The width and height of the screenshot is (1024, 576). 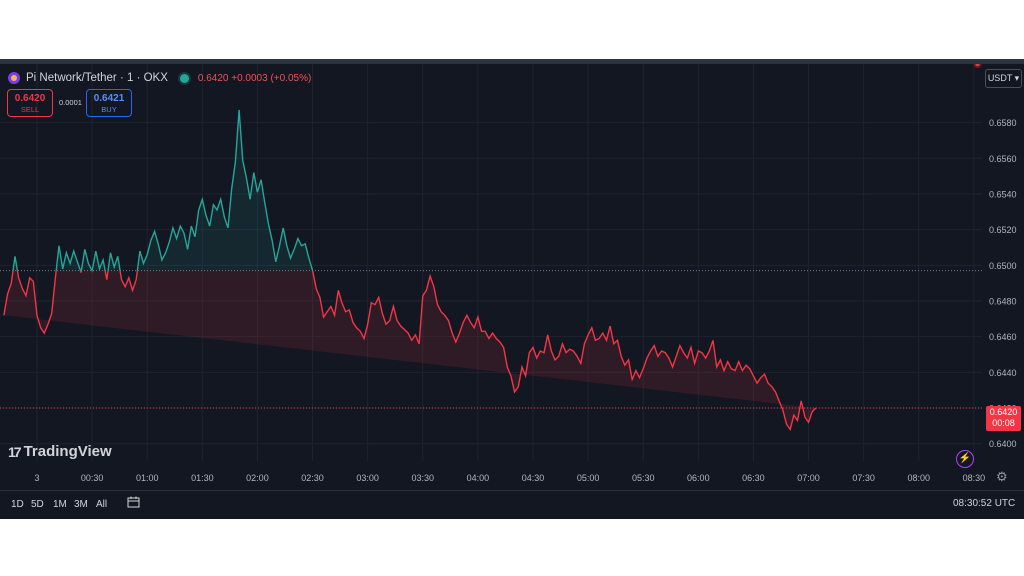 I want to click on x-tick-label: 08:00, so click(x=918, y=478).